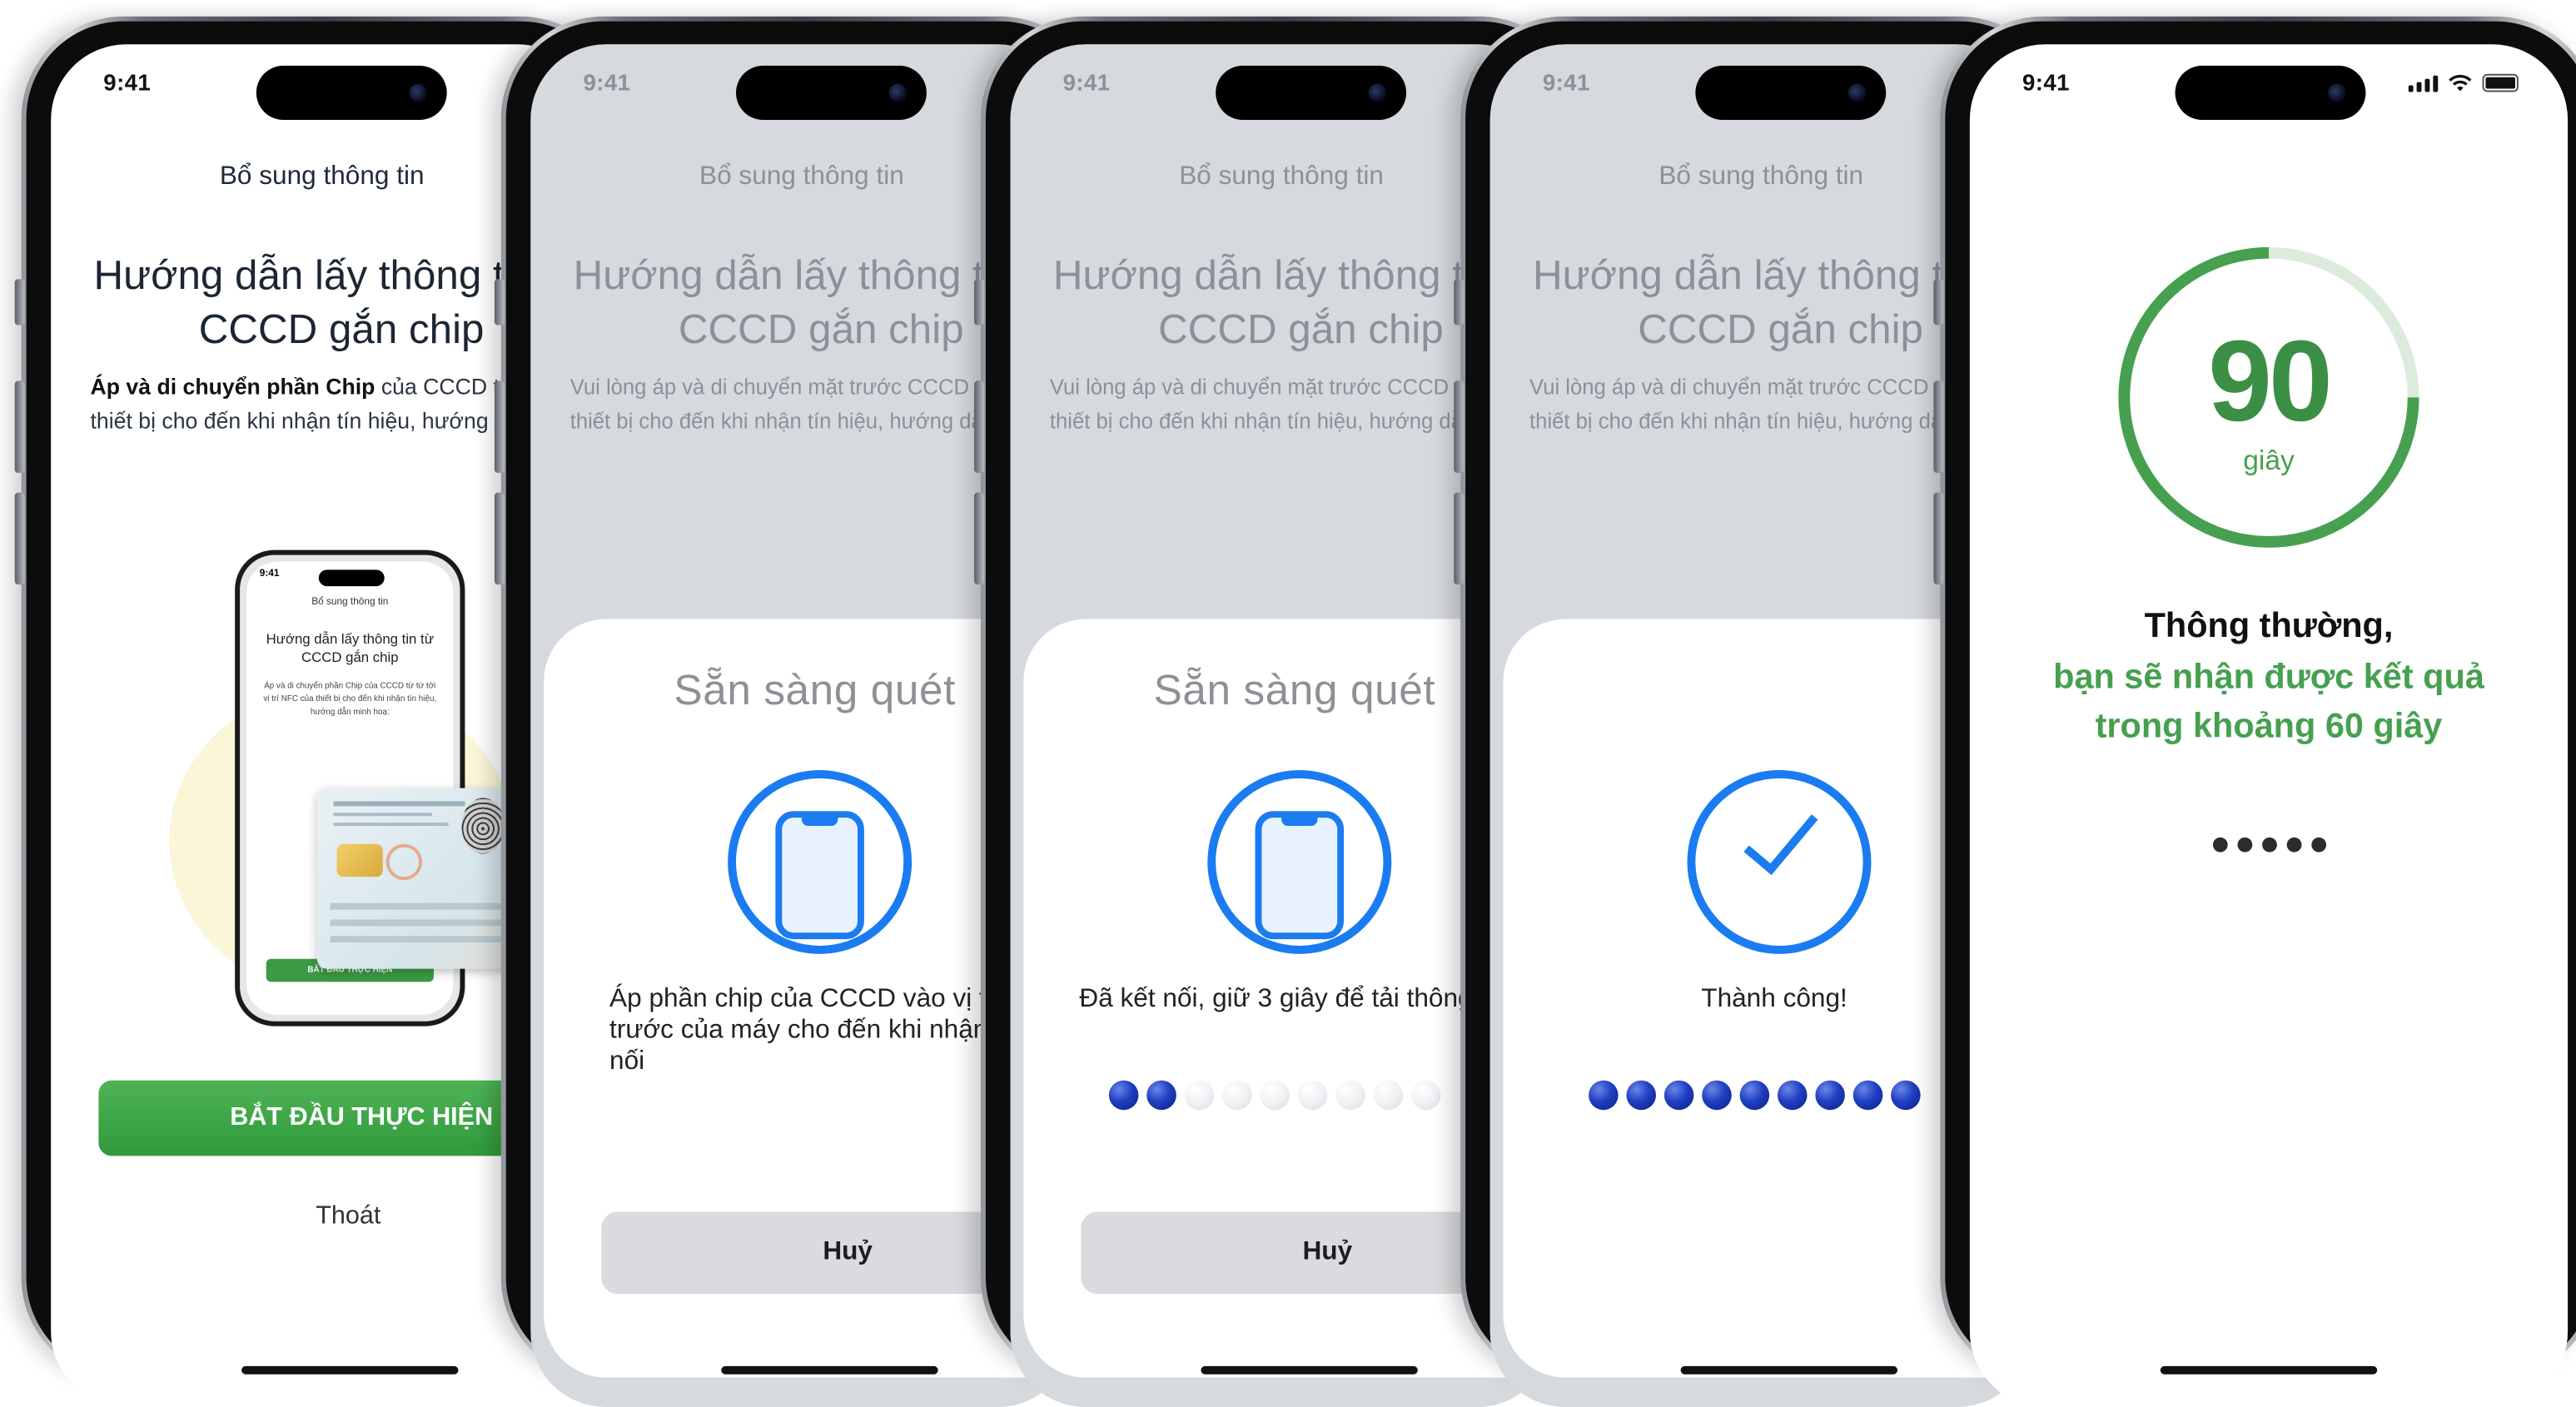 The width and height of the screenshot is (2576, 1407). I want to click on info-line-3: trong khoảng 60 giây, so click(2269, 727).